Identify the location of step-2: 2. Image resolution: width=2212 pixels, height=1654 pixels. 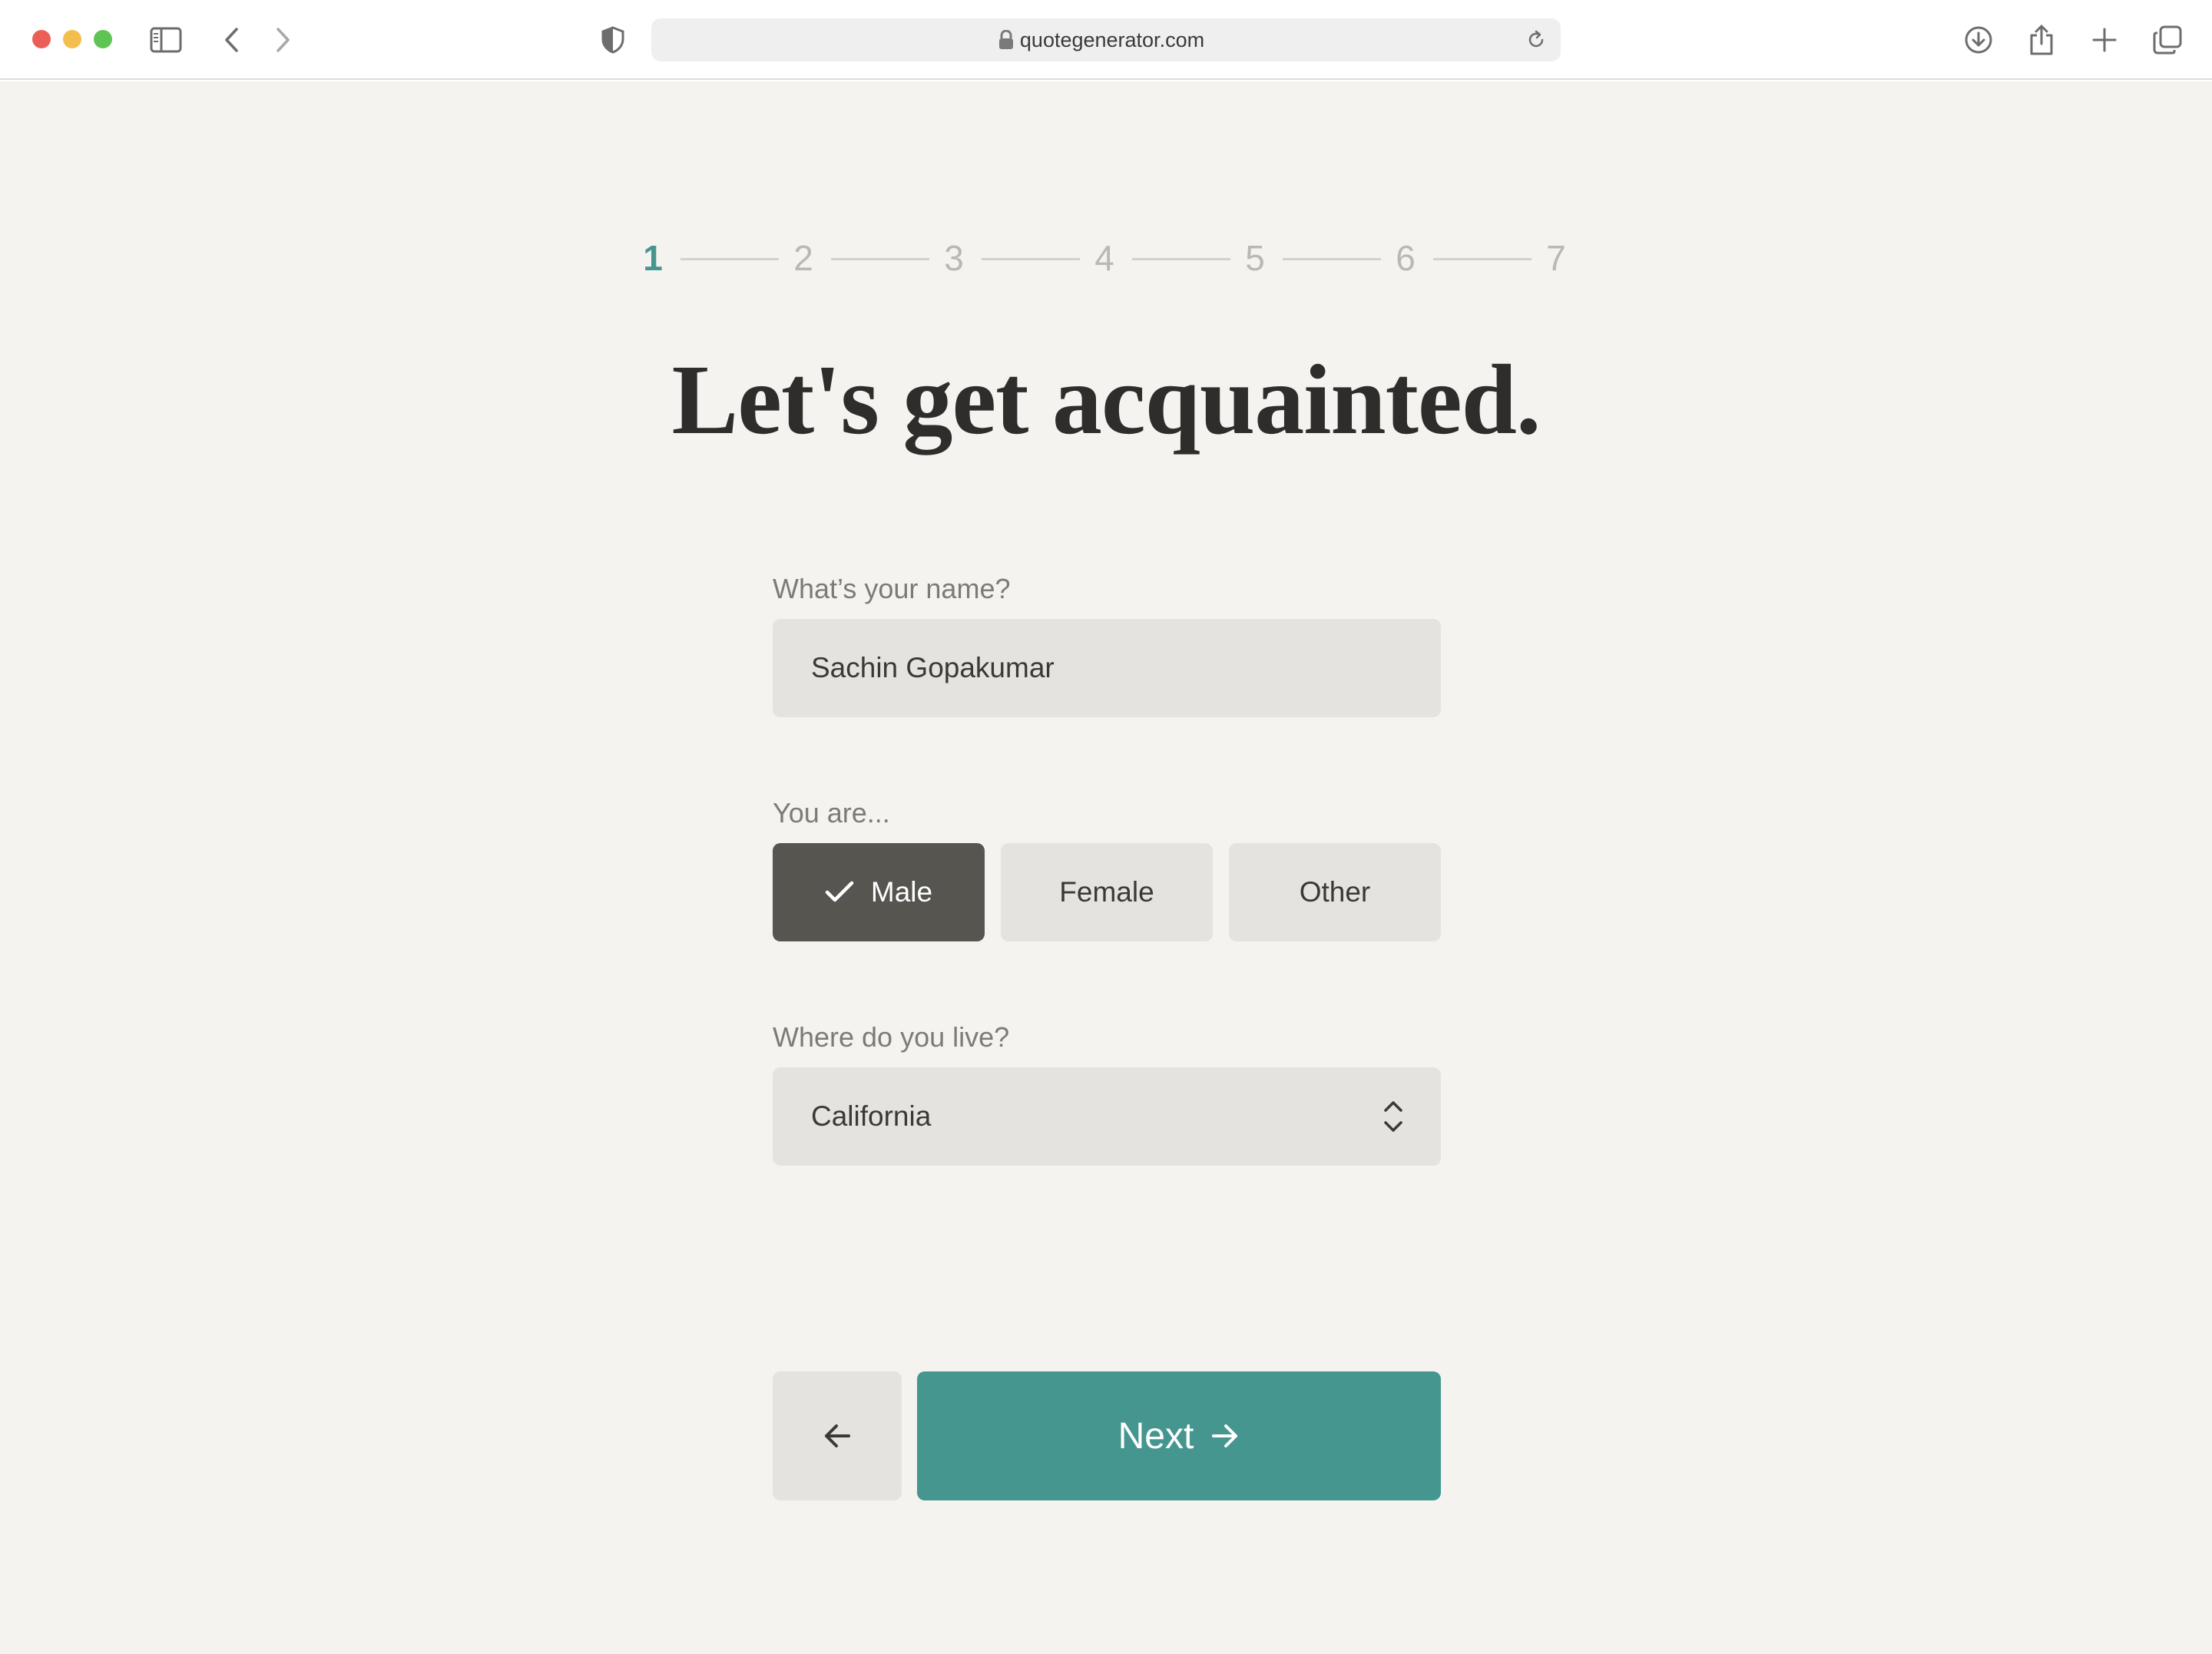
(803, 258).